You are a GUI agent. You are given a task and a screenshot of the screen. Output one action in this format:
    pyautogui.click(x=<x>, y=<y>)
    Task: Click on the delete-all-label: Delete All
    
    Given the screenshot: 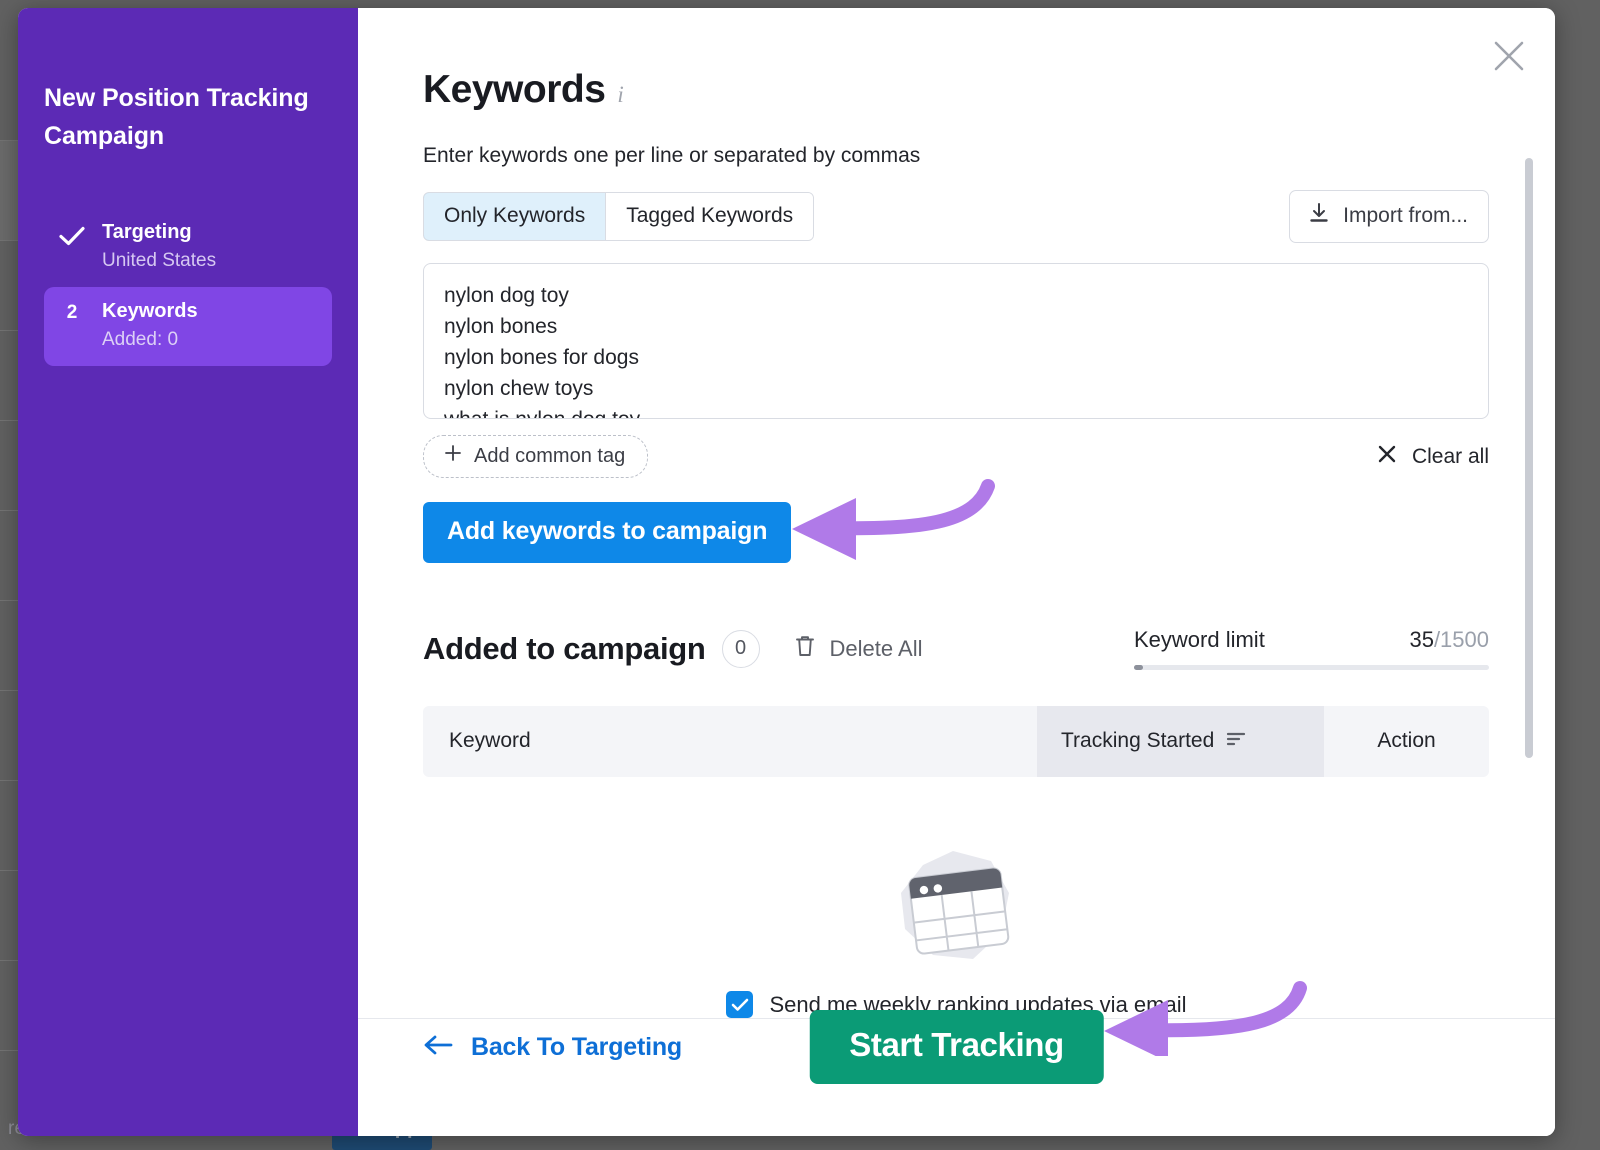 What is the action you would take?
    pyautogui.click(x=876, y=648)
    